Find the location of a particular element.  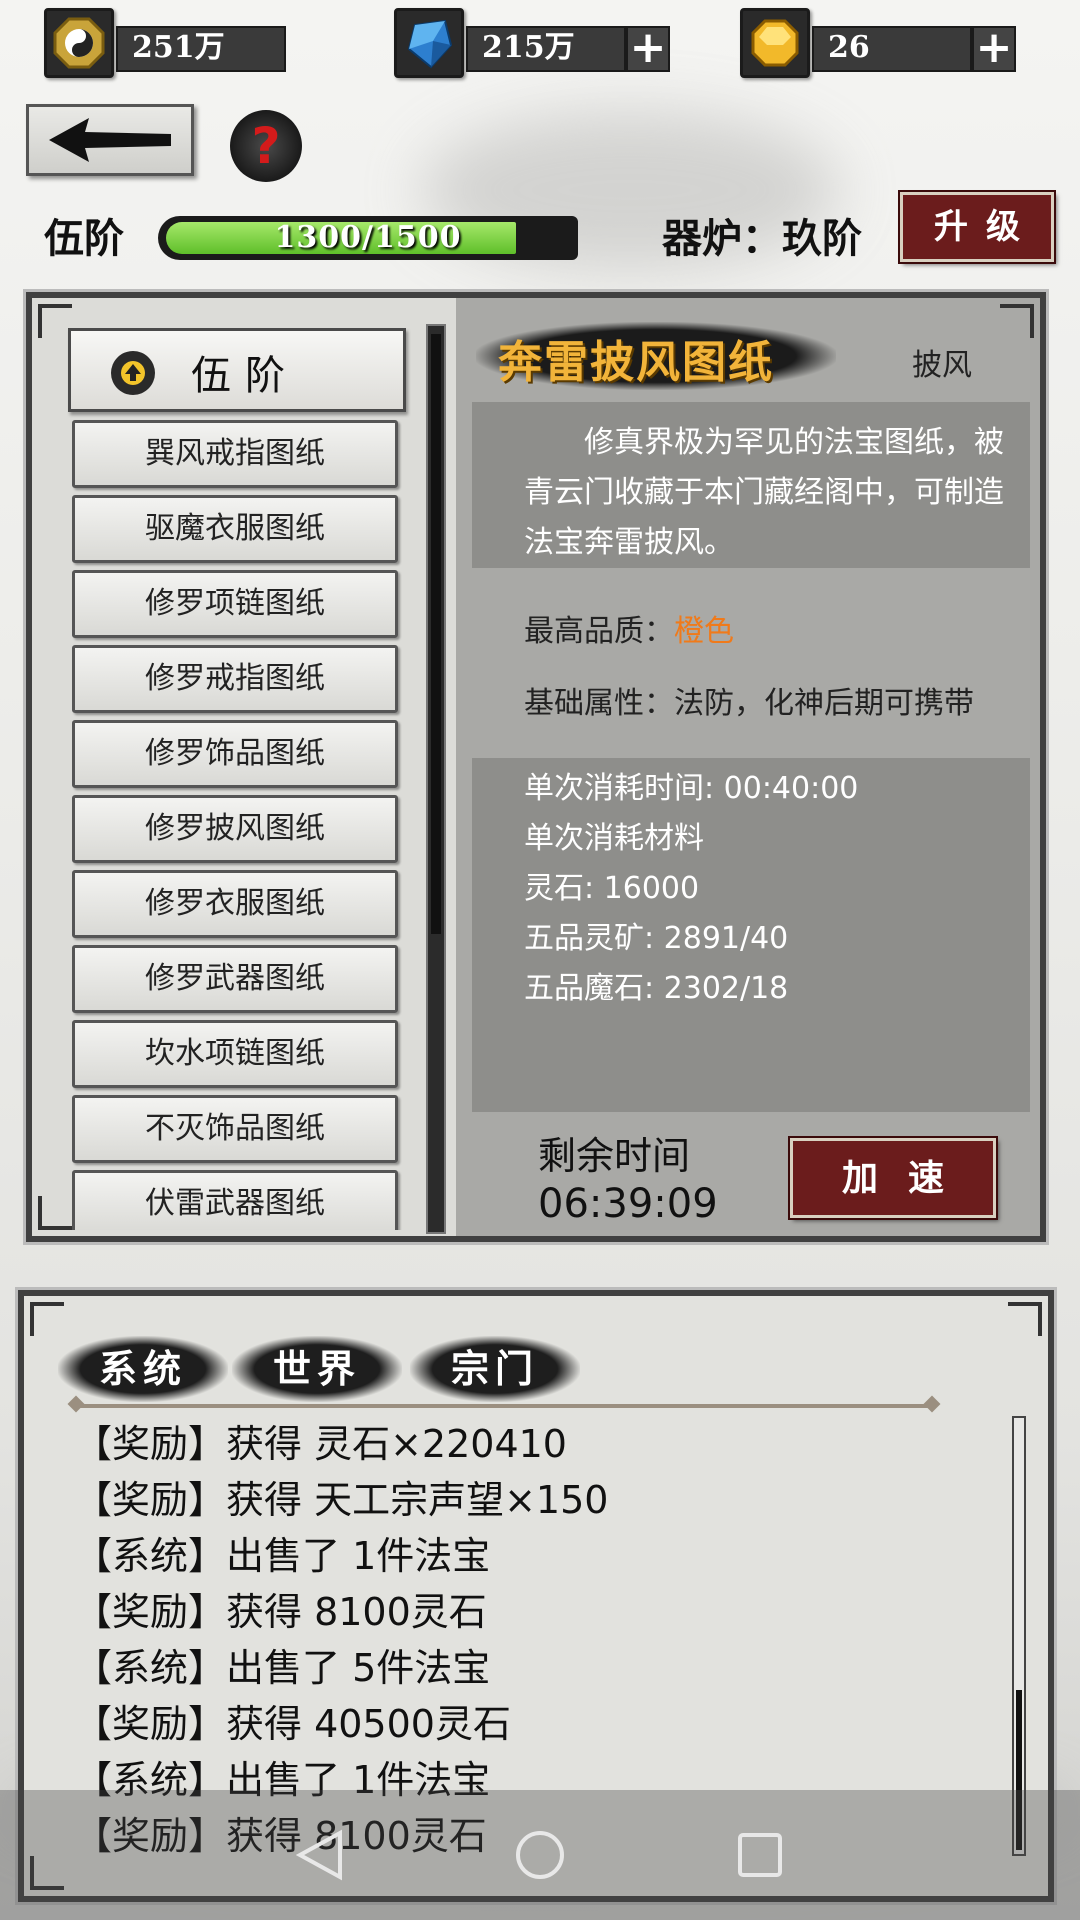

message-line: 【系统】出售了 1件法宝 is located at coordinates (282, 1556).